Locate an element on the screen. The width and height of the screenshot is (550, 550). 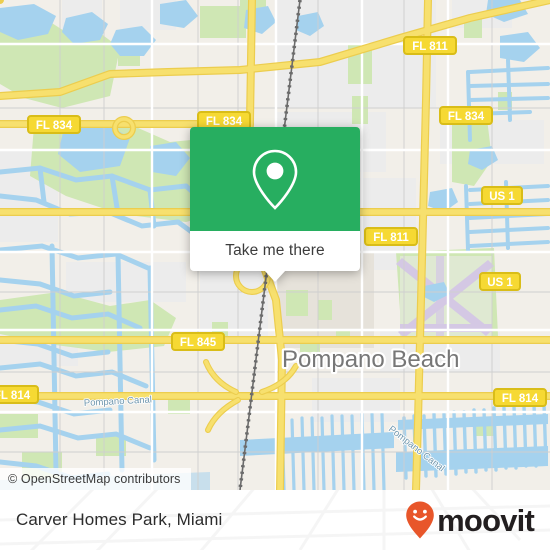
destination-popup-card: Take me there is located at coordinates (275, 204).